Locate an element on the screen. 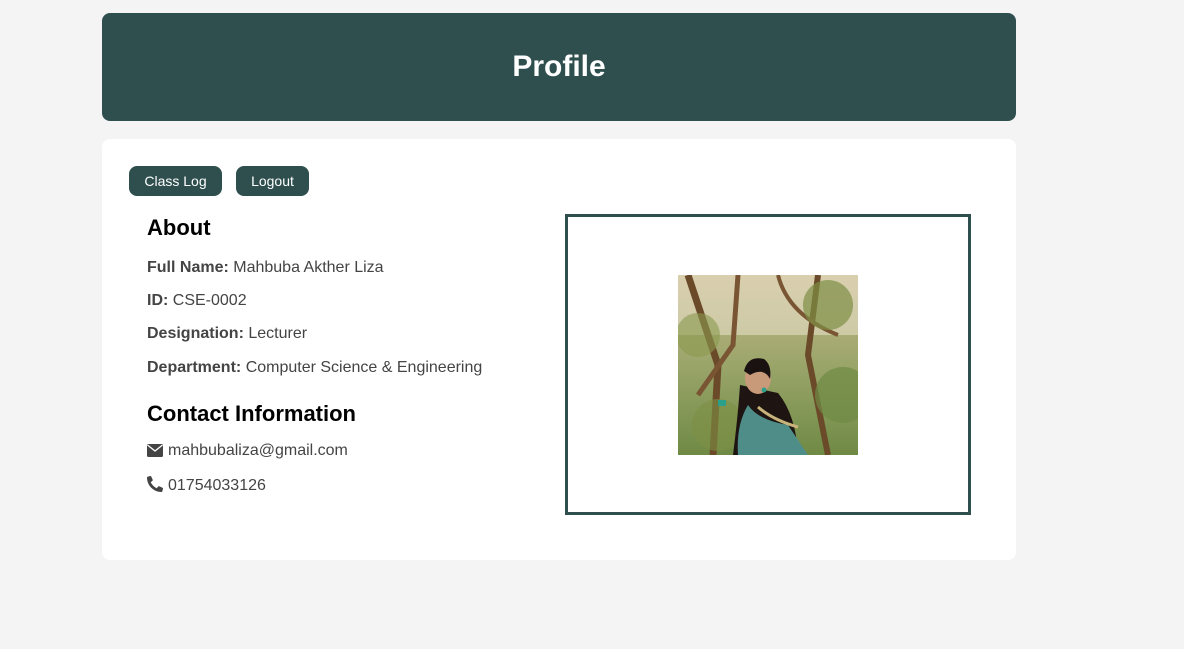  phone-value: 01754033126 is located at coordinates (217, 485).